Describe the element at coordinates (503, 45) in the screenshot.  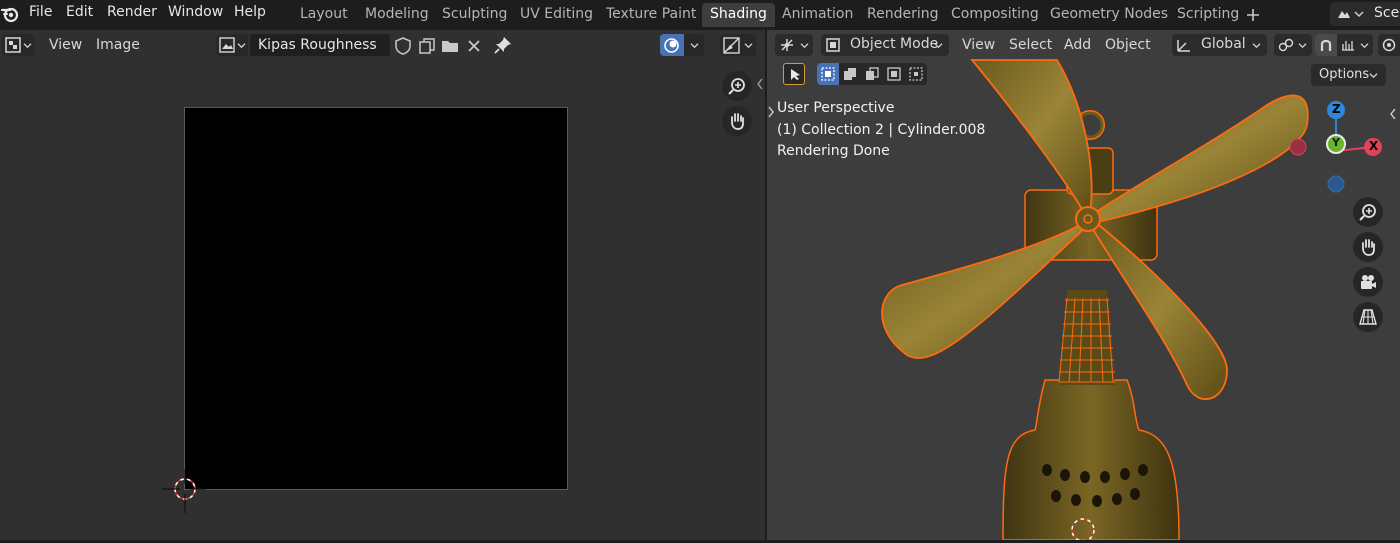
I see `pin-icon` at that location.